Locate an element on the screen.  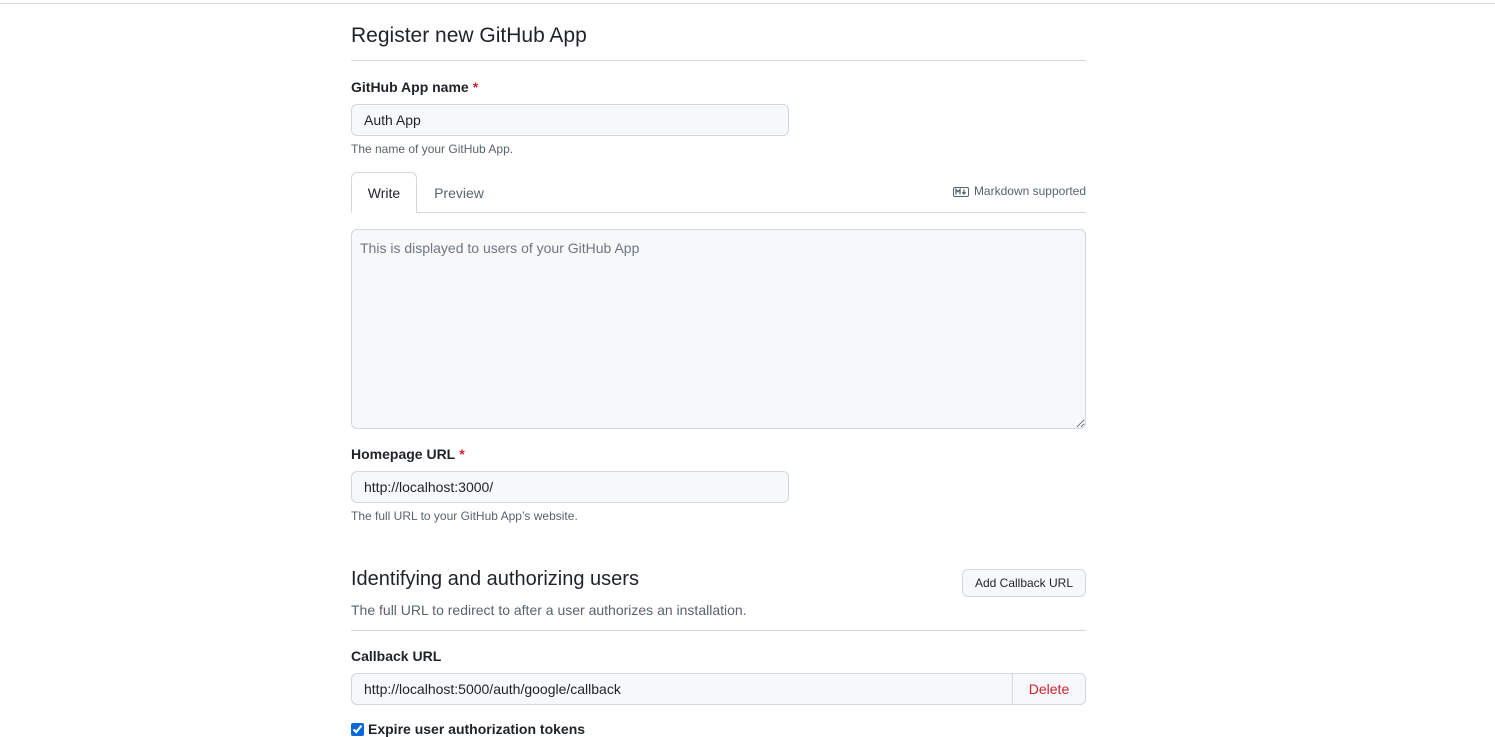
callback-url-label: Callback URL is located at coordinates (396, 656).